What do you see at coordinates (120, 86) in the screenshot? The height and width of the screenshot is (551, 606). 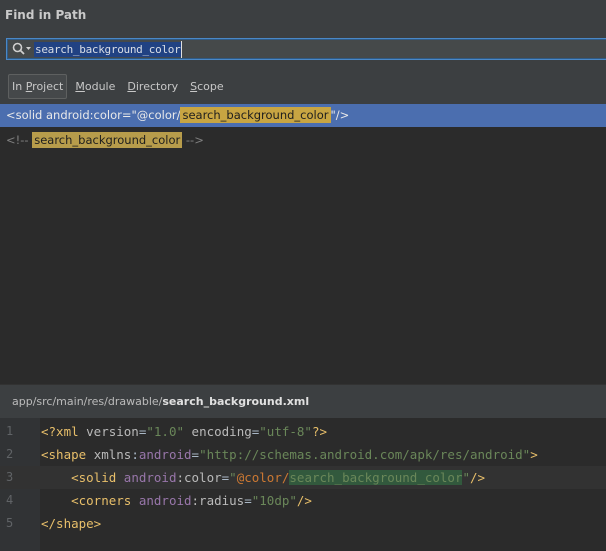 I see `scope-tabs: In Project Module Directory Scope` at bounding box center [120, 86].